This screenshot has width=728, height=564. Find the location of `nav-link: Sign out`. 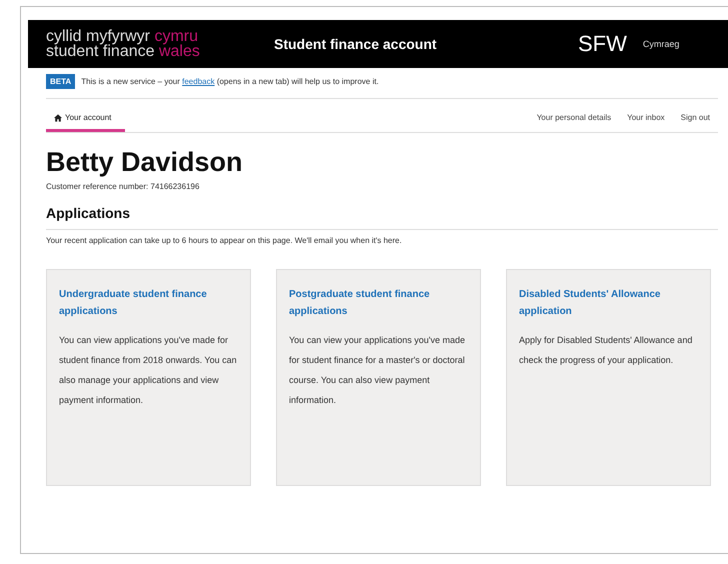

nav-link: Sign out is located at coordinates (695, 118).